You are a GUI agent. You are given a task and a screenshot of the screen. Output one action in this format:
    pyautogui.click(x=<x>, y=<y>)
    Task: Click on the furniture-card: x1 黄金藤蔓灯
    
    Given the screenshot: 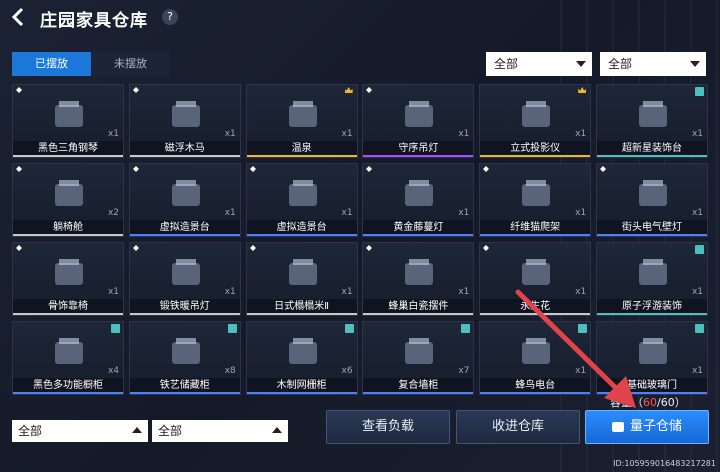 What is the action you would take?
    pyautogui.click(x=418, y=200)
    